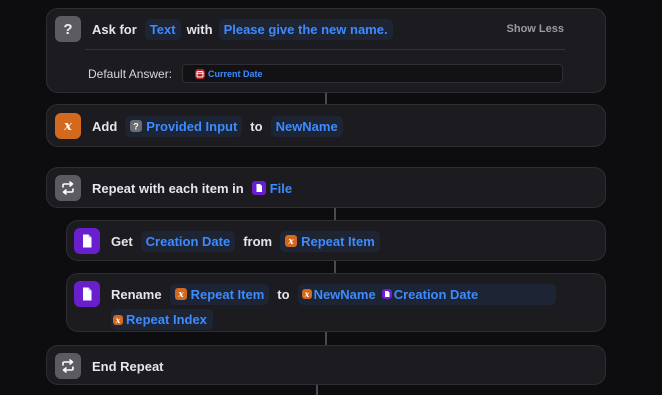  I want to click on new-name-field: x NewName Creation Date, so click(427, 294).